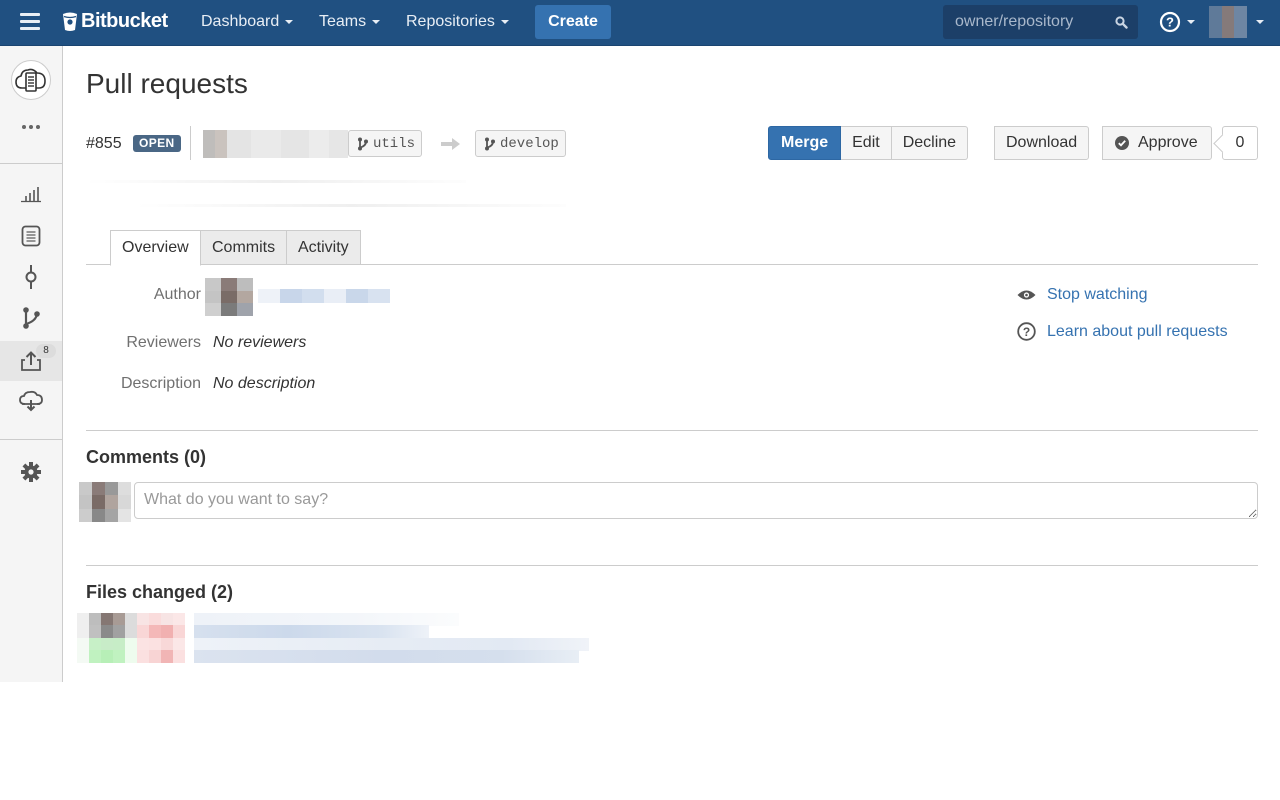 The width and height of the screenshot is (1280, 800). Describe the element at coordinates (105, 502) in the screenshot. I see `current-user-avatar` at that location.